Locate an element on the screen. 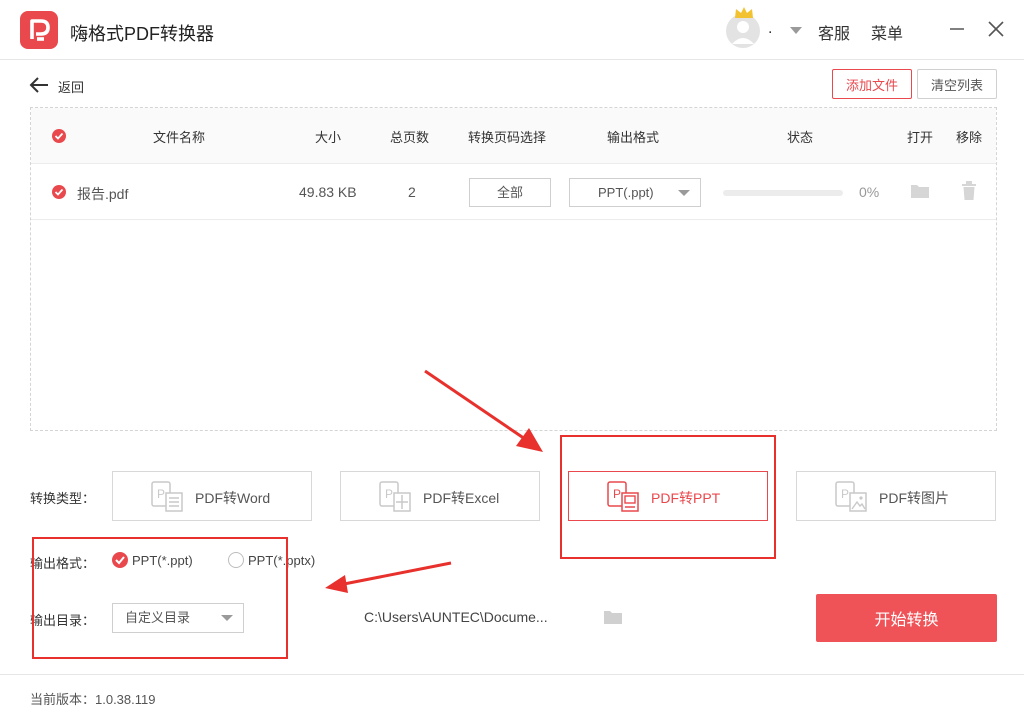  back-label: 返回 is located at coordinates (71, 87).